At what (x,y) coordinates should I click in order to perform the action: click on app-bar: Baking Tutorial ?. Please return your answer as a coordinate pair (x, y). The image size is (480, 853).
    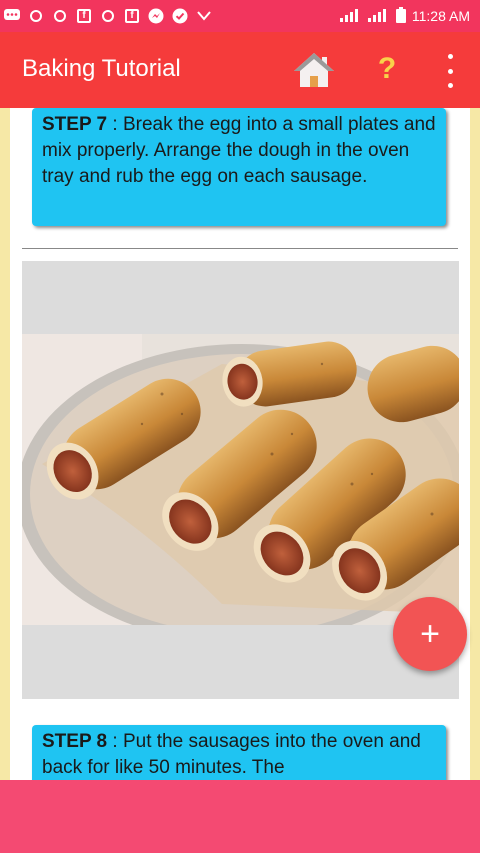
    Looking at the image, I should click on (240, 70).